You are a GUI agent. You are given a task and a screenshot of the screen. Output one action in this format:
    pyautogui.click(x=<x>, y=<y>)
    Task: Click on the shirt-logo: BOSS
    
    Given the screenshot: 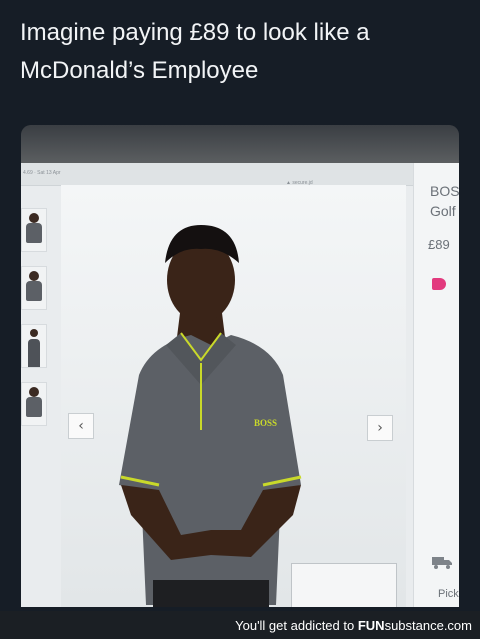 What is the action you would take?
    pyautogui.click(x=266, y=423)
    